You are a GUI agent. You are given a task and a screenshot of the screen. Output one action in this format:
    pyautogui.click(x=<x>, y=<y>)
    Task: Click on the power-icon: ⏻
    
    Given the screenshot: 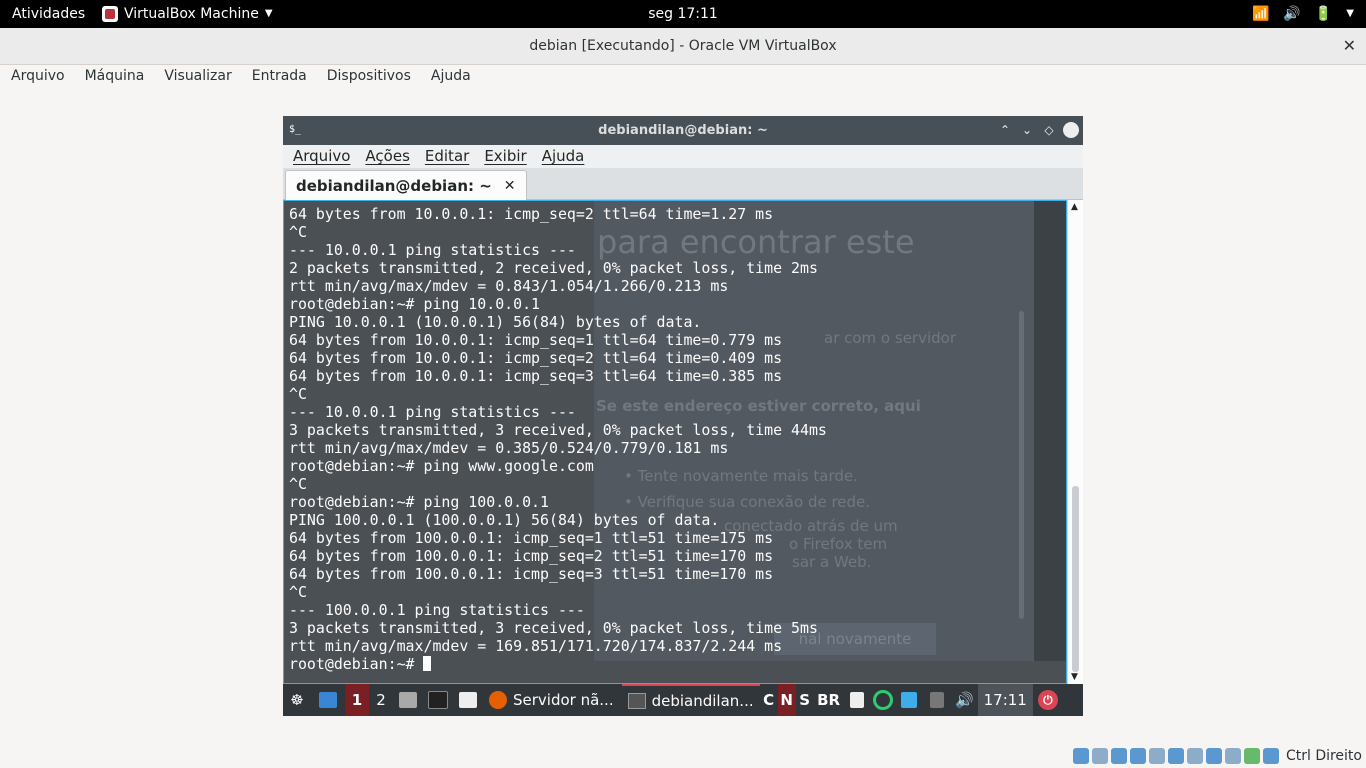 What is the action you would take?
    pyautogui.click(x=1047, y=700)
    